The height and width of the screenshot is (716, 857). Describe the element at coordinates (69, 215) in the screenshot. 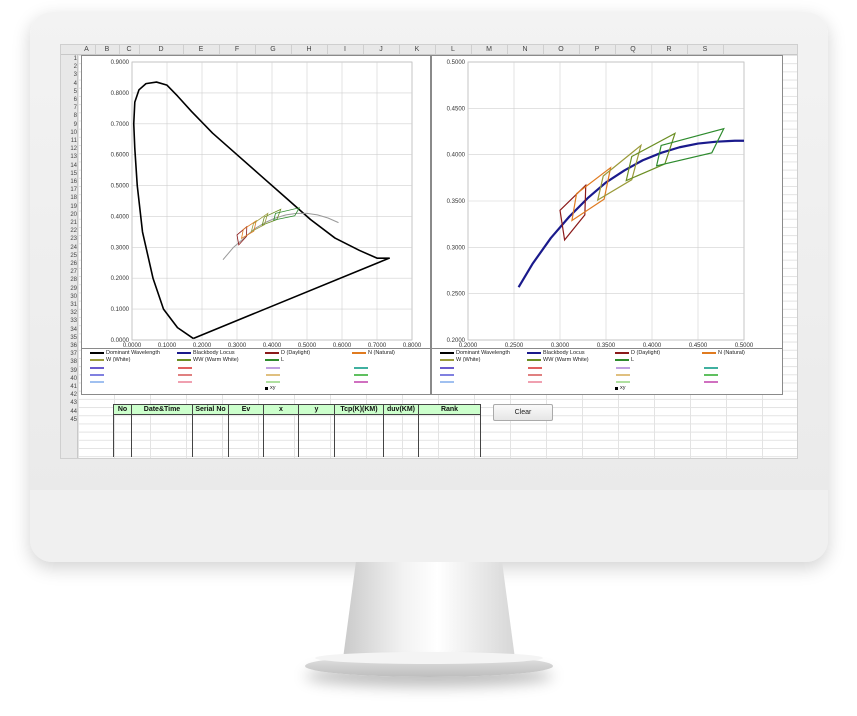

I see `row-header-20: 20` at that location.